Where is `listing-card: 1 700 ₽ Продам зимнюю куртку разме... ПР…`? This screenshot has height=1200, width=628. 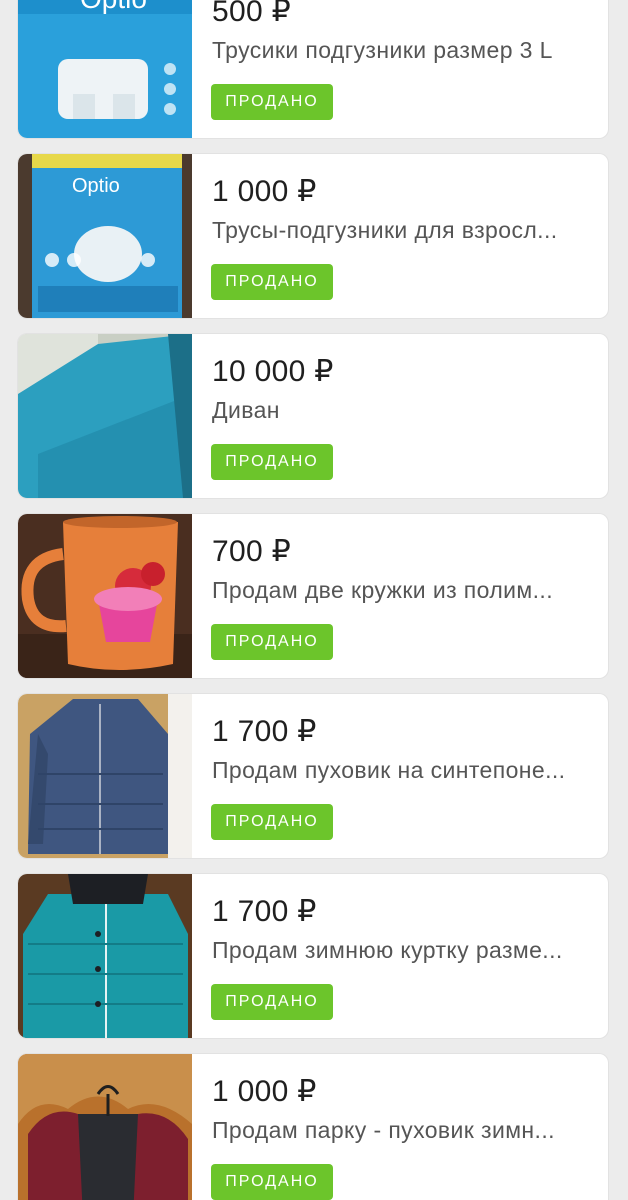 listing-card: 1 700 ₽ Продам зимнюю куртку разме... ПР… is located at coordinates (313, 956).